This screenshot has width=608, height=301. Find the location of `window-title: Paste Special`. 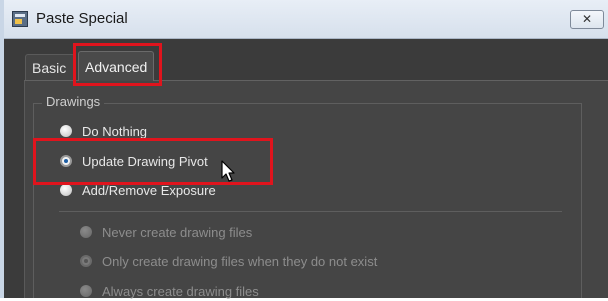

window-title: Paste Special is located at coordinates (82, 18).